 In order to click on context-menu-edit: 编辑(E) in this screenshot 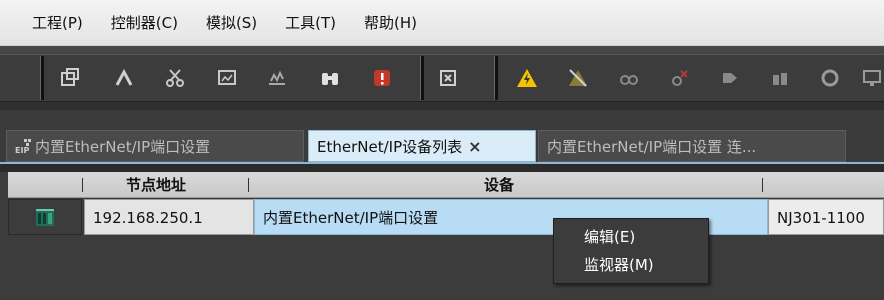, I will do `click(631, 237)`.